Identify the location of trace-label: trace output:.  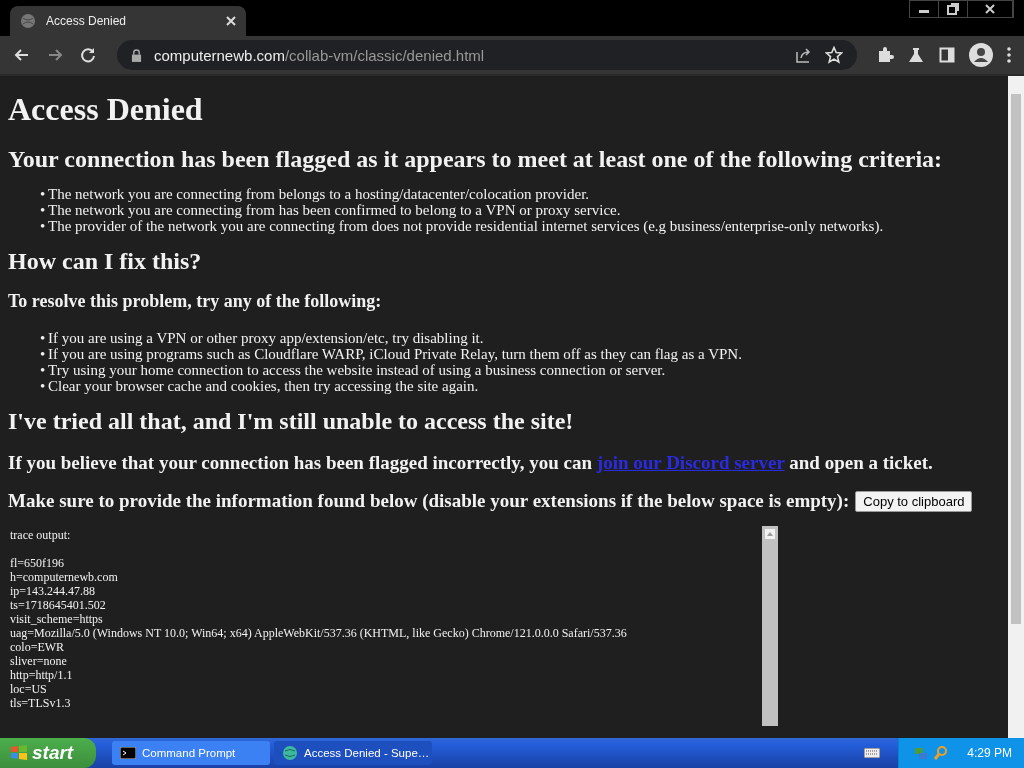
(40, 535).